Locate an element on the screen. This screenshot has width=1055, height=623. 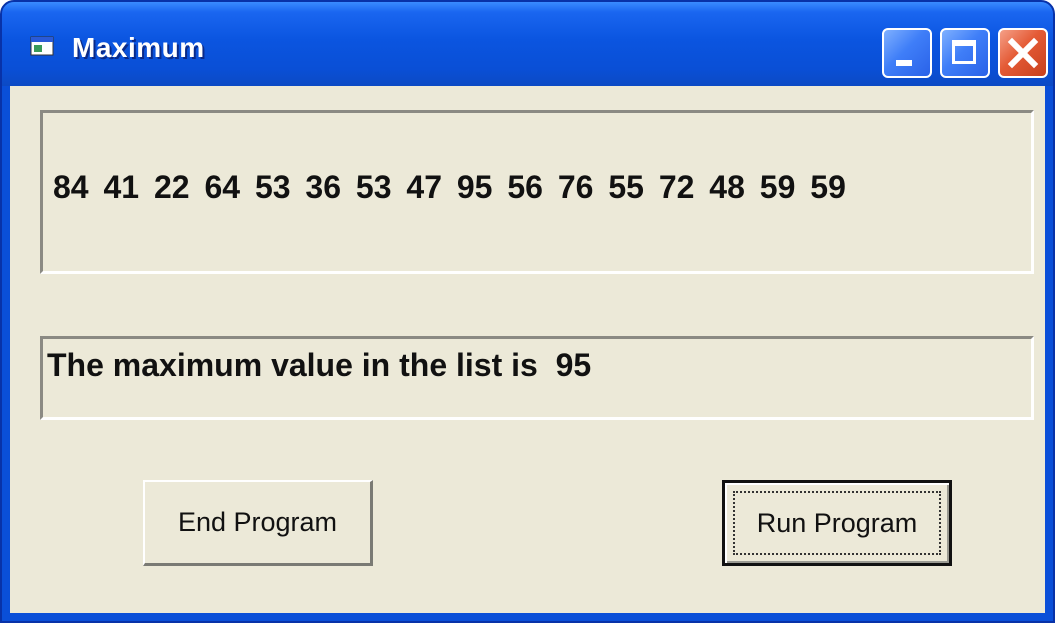
minimize-button is located at coordinates (907, 53).